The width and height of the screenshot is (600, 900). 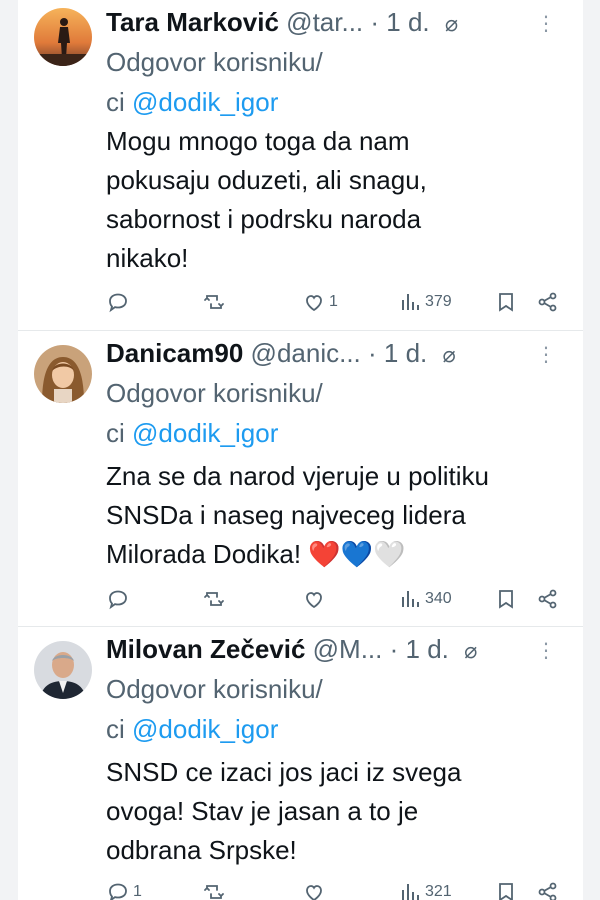 I want to click on views-count: 379, so click(x=438, y=301).